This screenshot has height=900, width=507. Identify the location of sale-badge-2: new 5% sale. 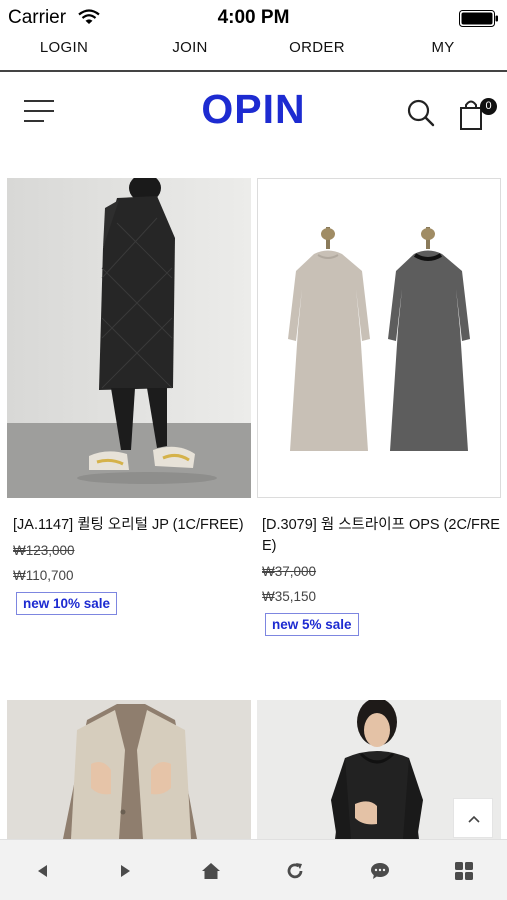
(312, 624).